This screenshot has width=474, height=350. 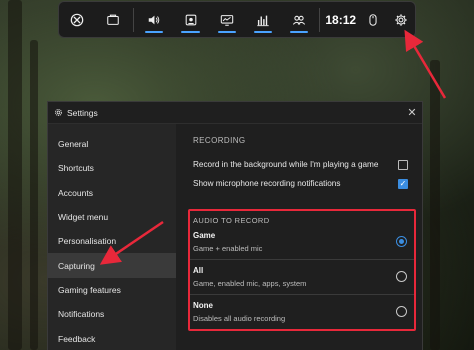 I want to click on performance-monitor-icon, so click(x=226, y=20).